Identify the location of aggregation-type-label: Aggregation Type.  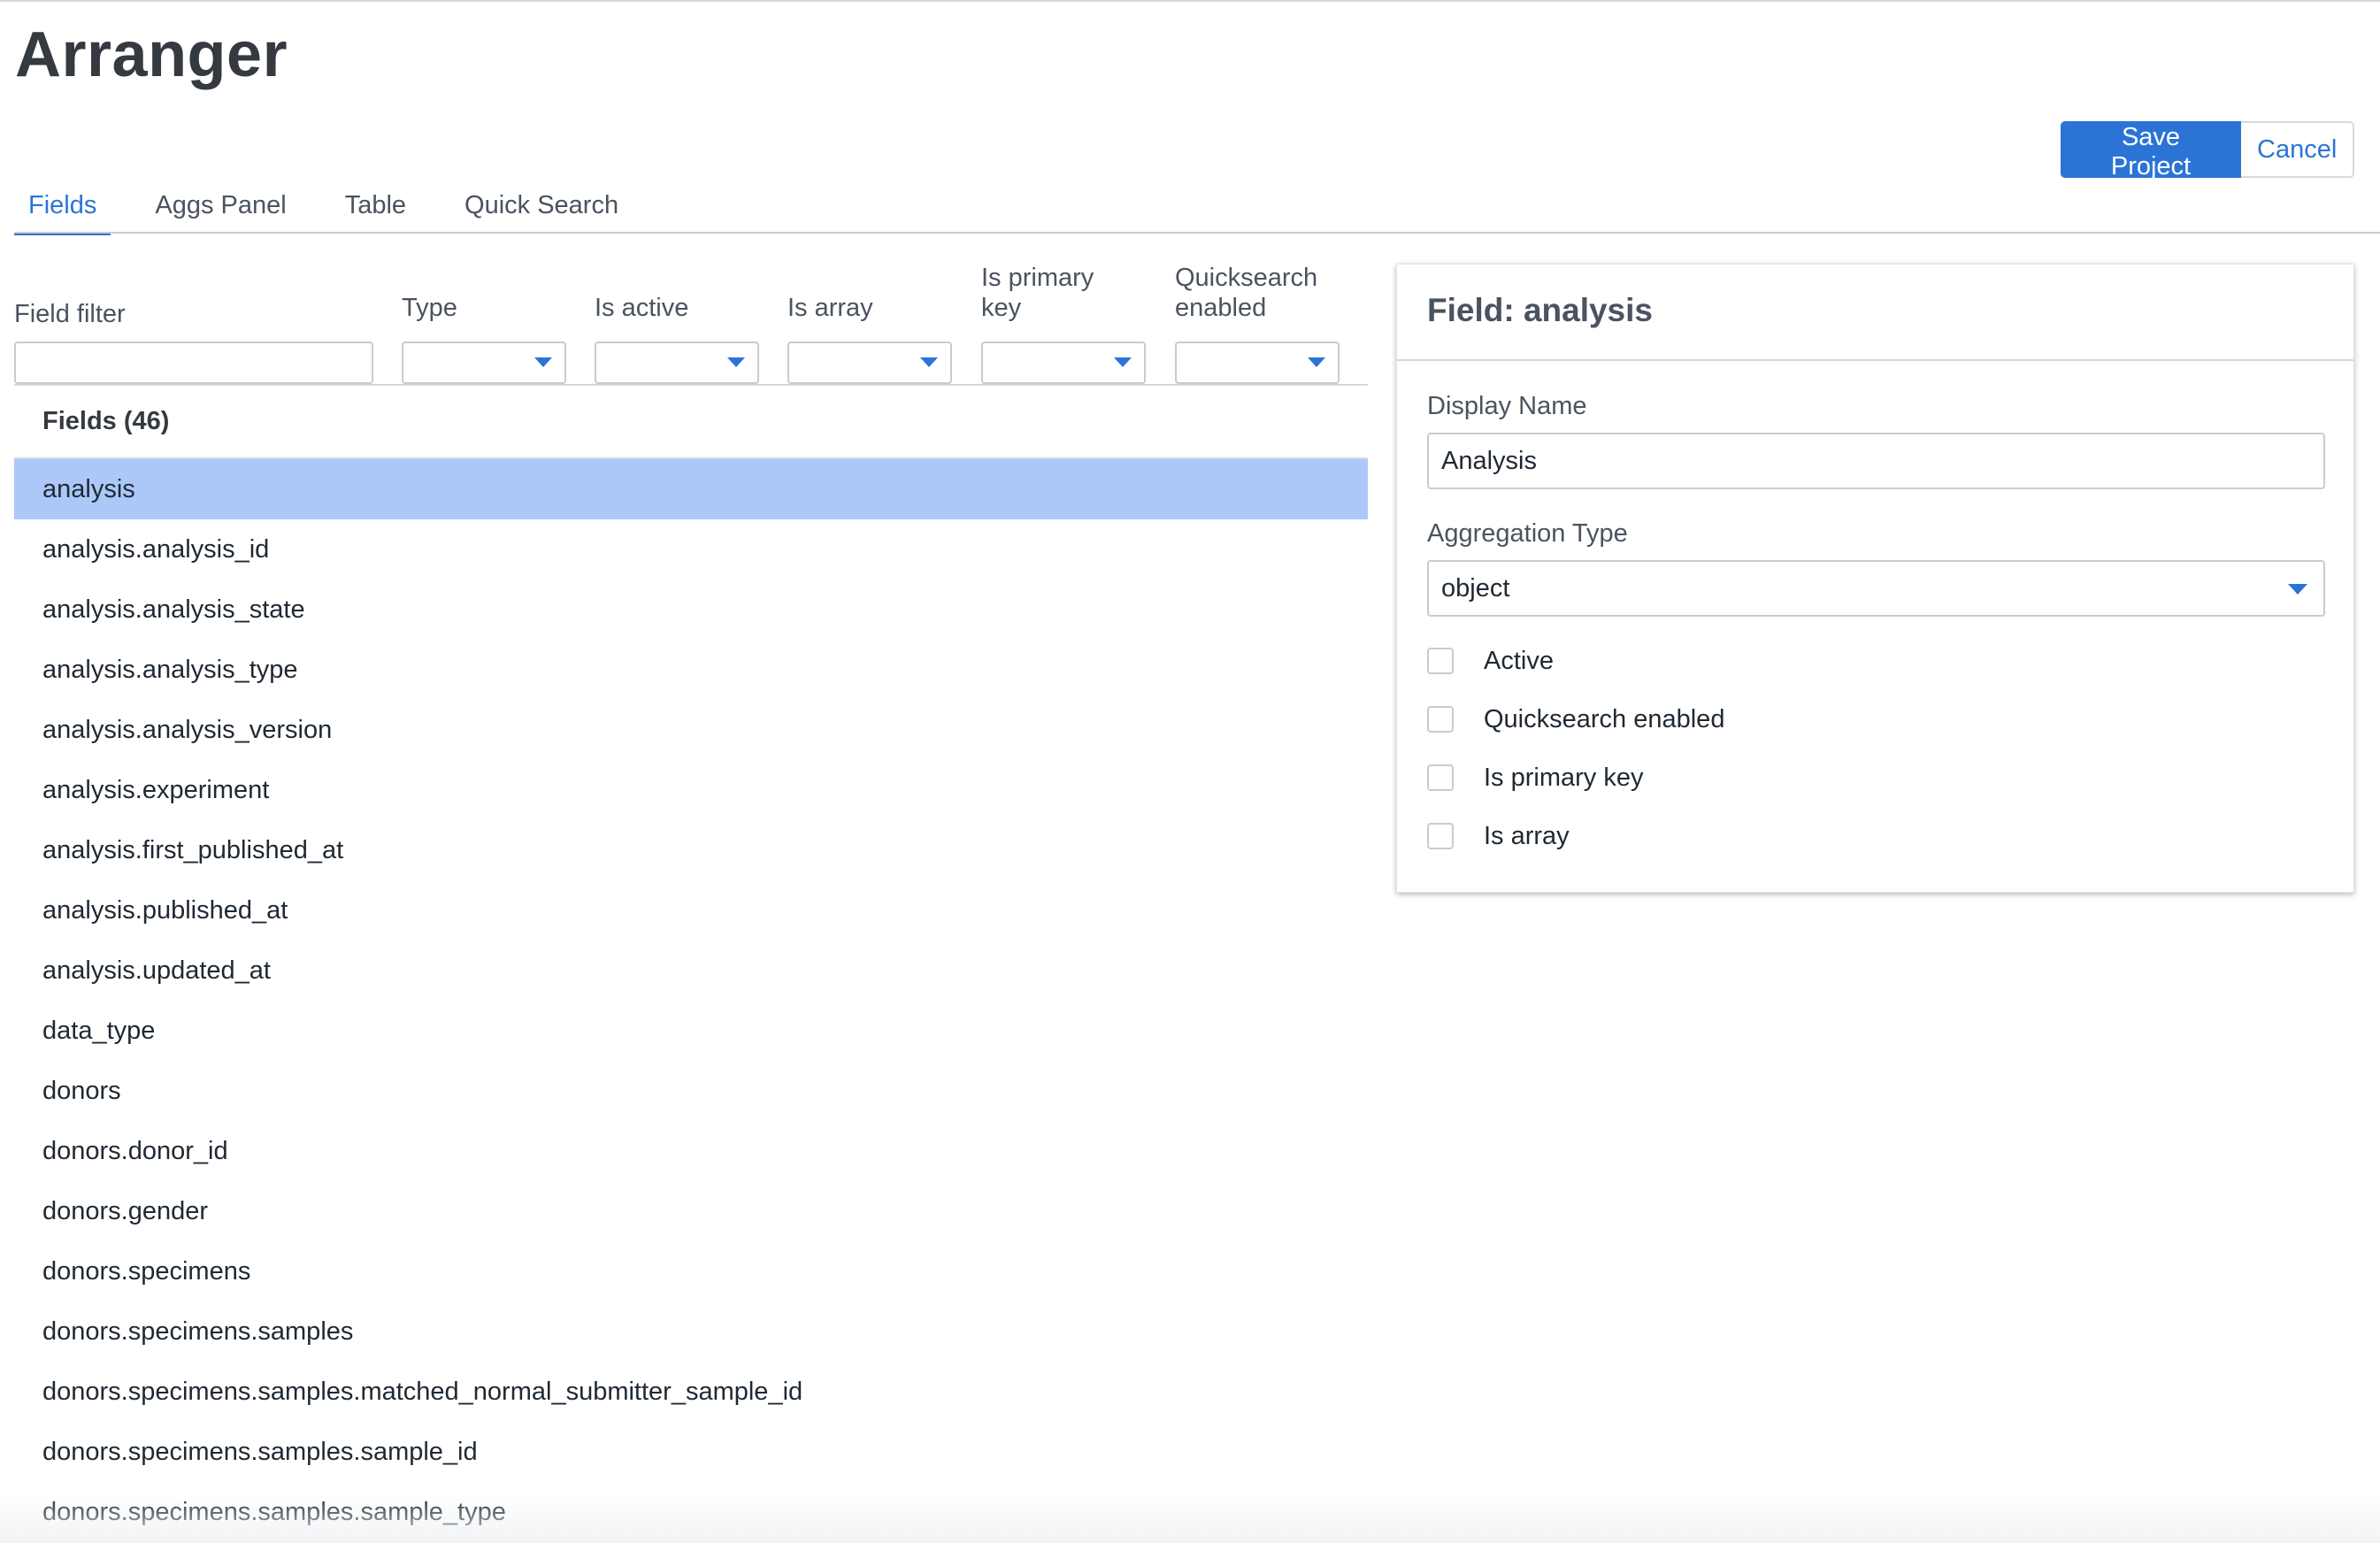
(1527, 534).